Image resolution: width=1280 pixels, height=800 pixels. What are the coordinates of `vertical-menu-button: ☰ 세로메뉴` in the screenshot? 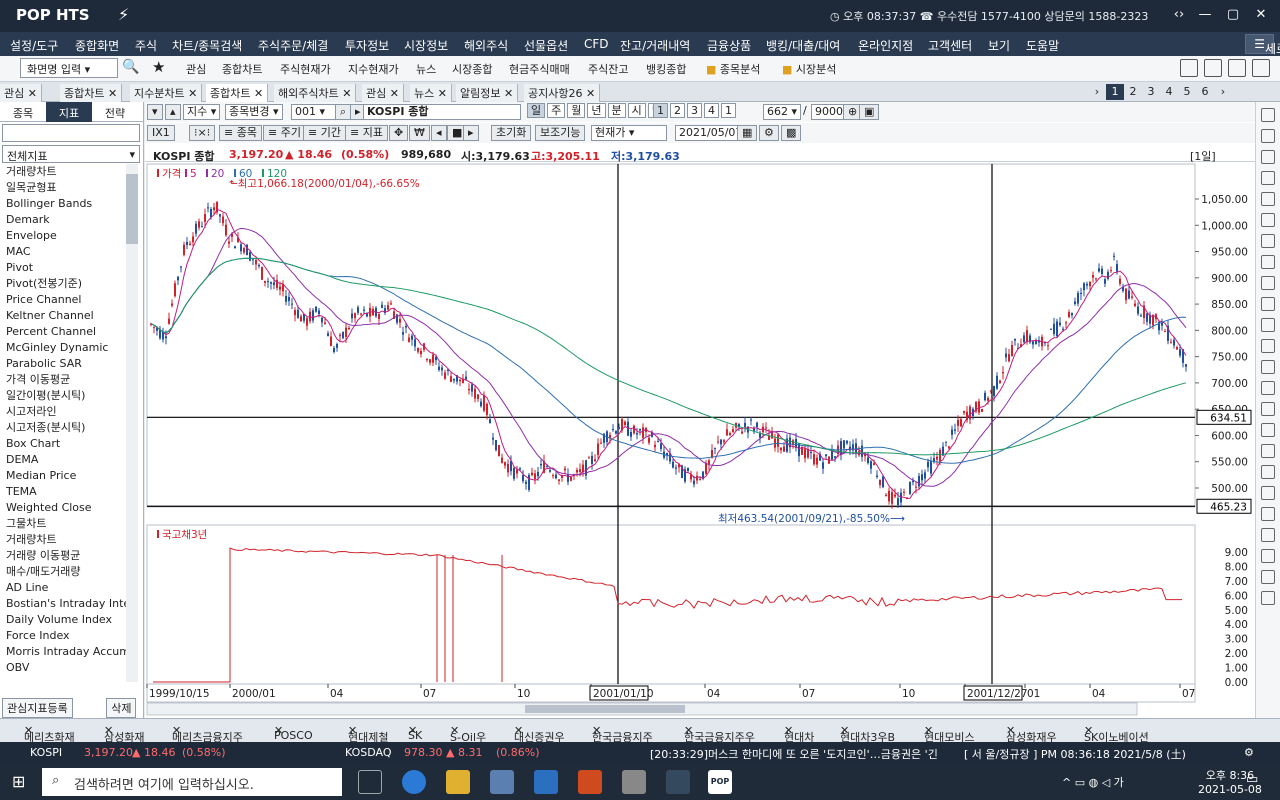 It's located at (1262, 45).